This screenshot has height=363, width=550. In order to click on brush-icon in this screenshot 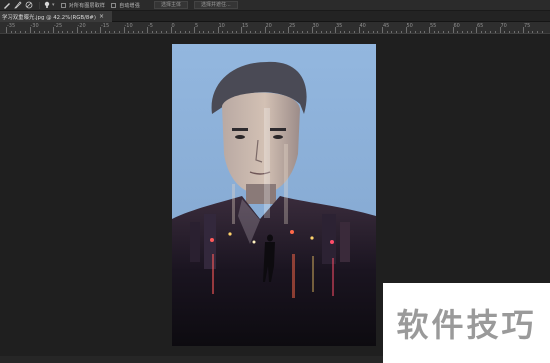, I will do `click(7, 5)`.